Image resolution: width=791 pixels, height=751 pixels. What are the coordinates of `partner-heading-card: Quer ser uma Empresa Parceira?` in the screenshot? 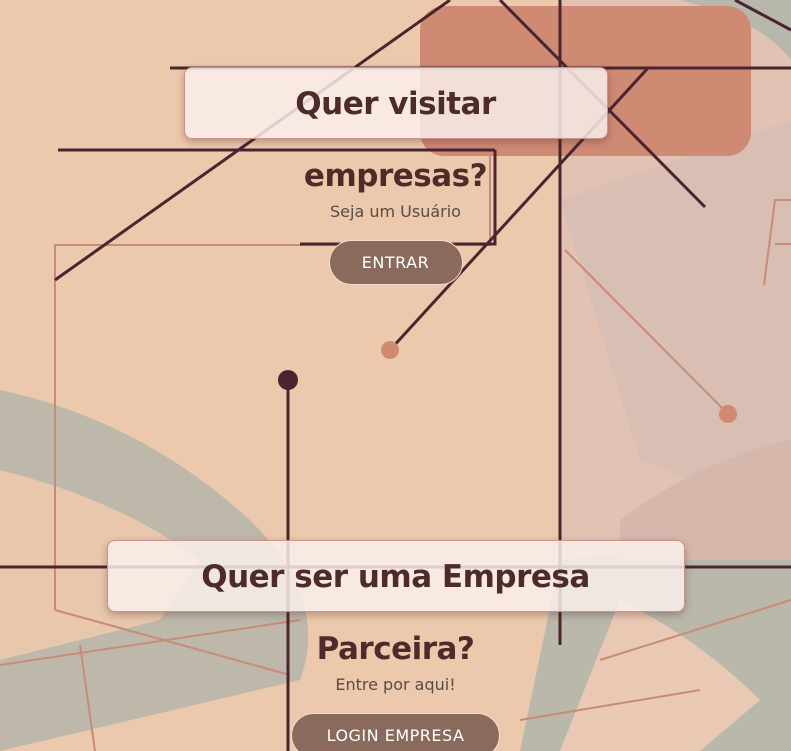 It's located at (395, 603).